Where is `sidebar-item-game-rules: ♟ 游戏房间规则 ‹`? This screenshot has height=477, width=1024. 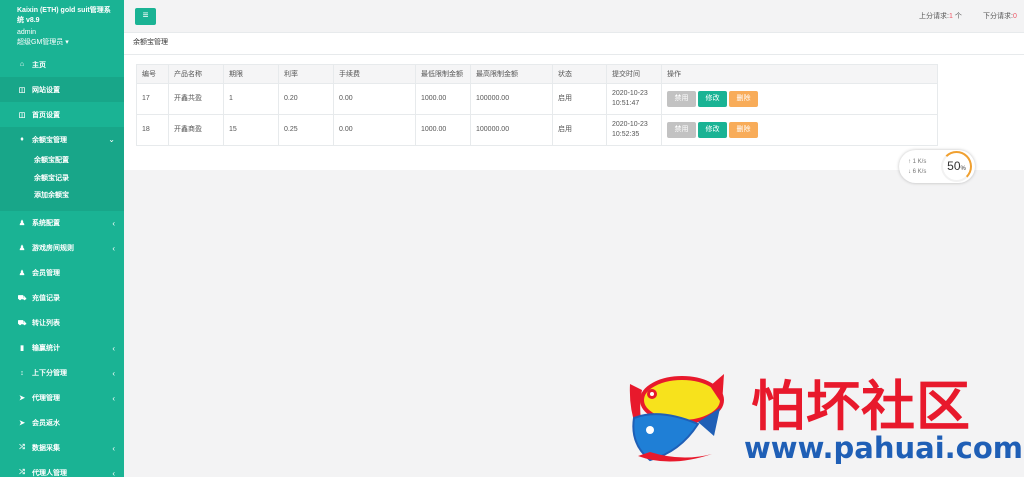
sidebar-item-game-rules: ♟ 游戏房间规则 ‹ is located at coordinates (62, 248).